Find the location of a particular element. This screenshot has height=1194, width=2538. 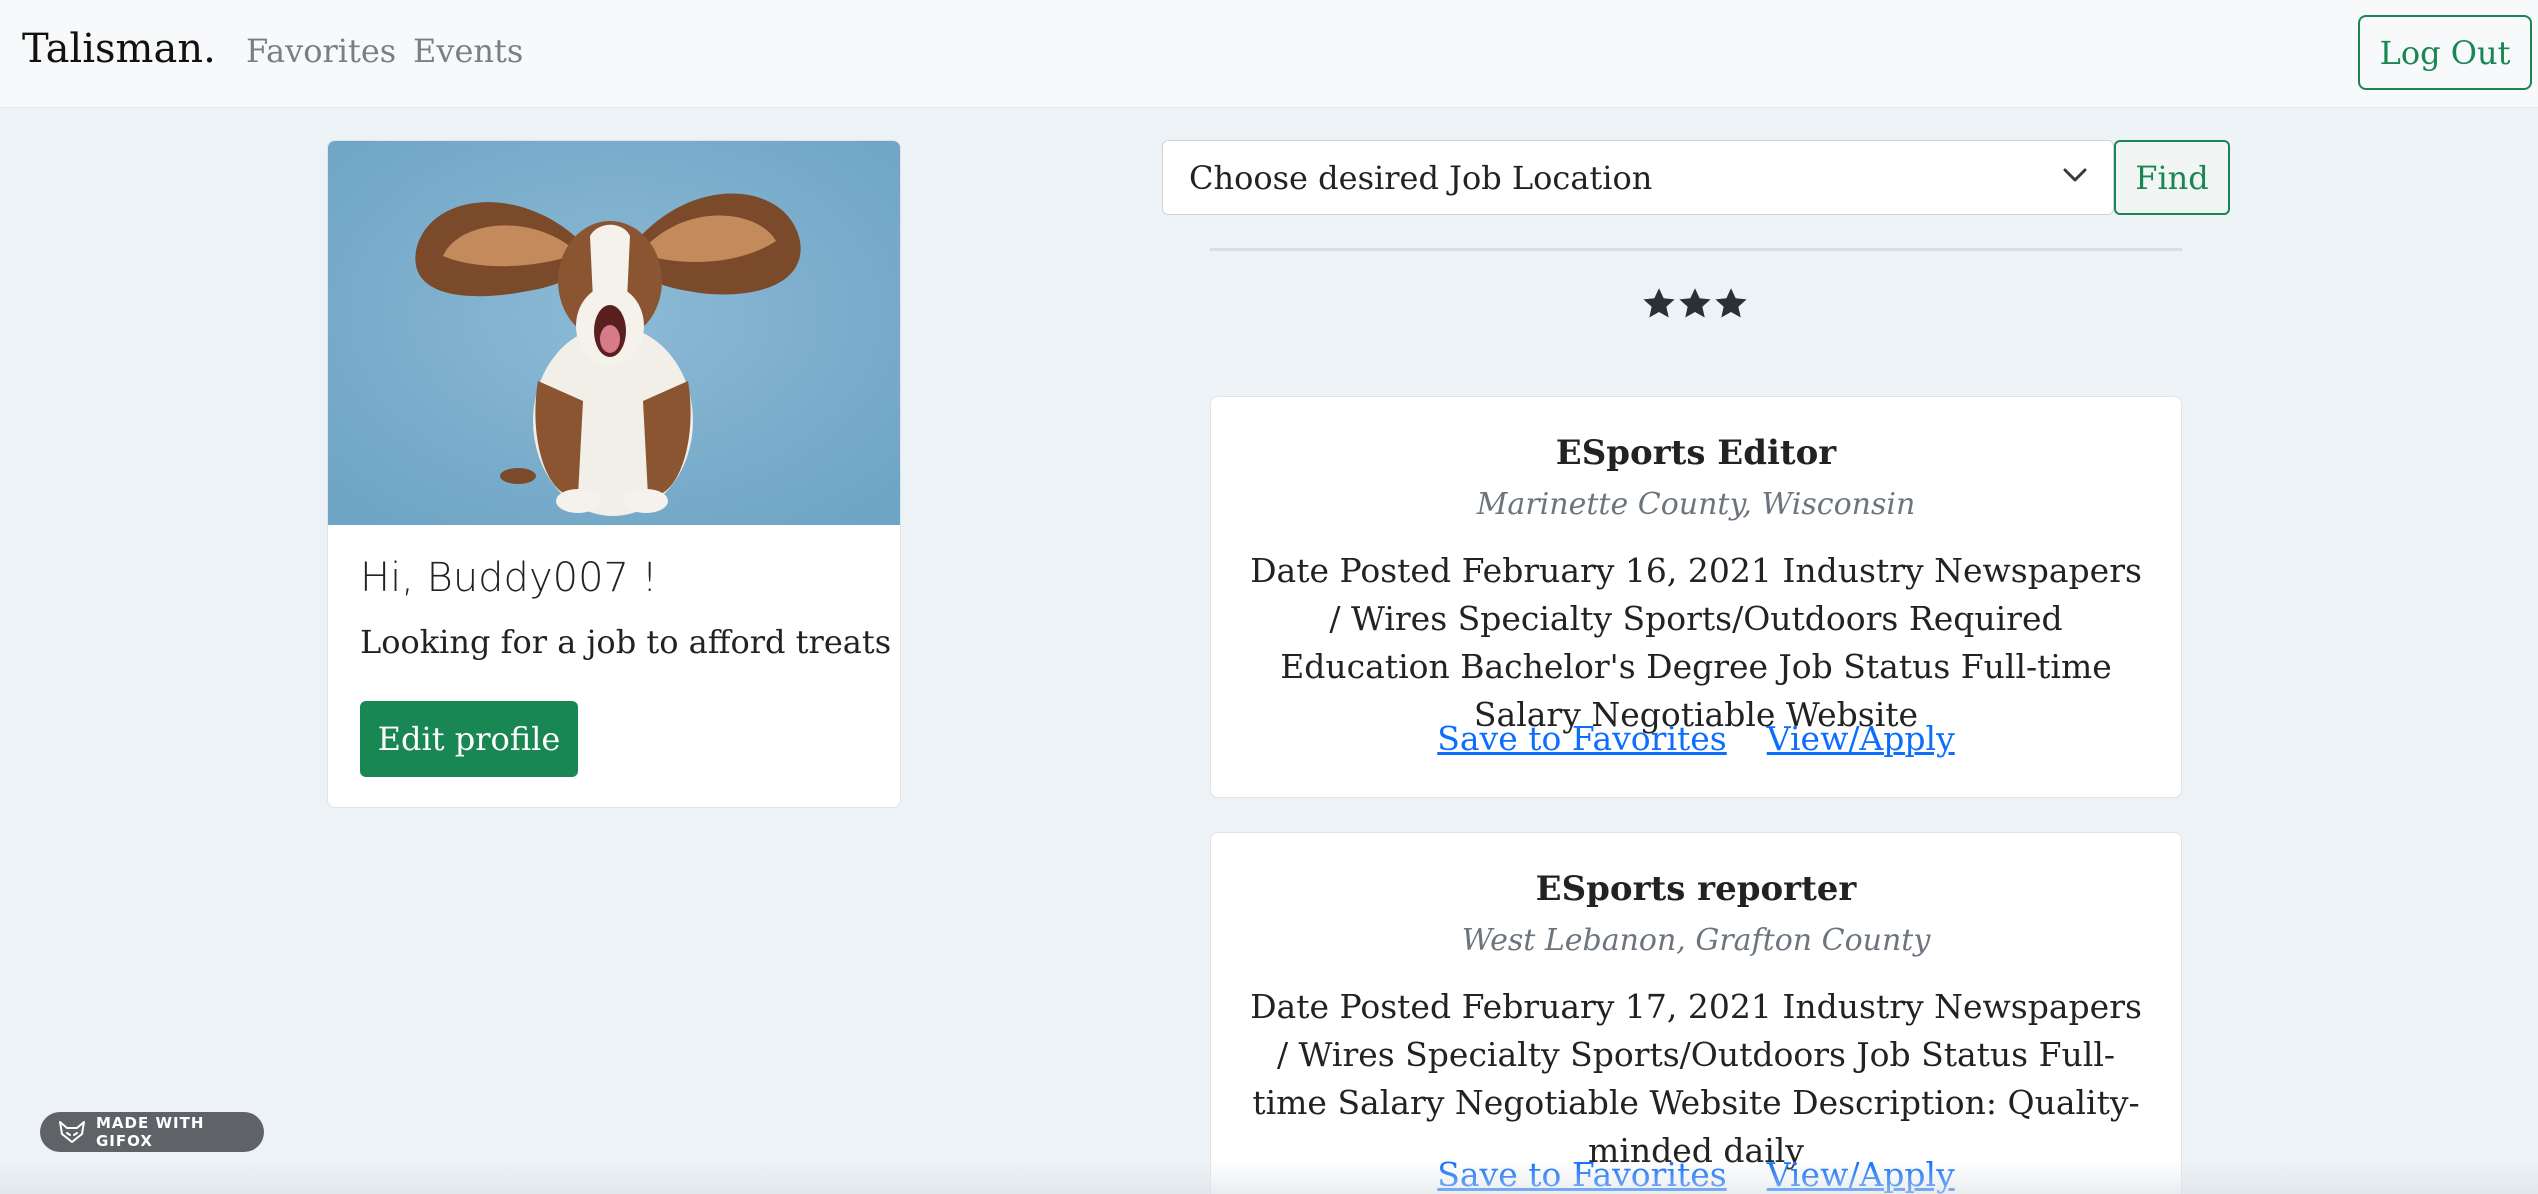

rating-stars is located at coordinates (1696, 306).